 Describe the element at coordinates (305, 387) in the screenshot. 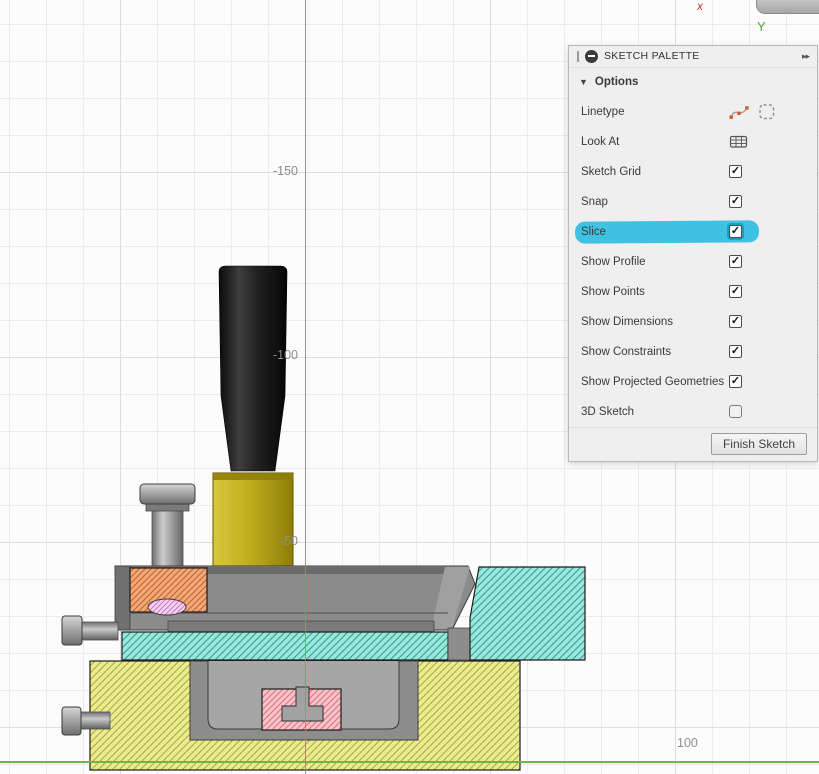

I see `sketch-y-axis-line` at that location.